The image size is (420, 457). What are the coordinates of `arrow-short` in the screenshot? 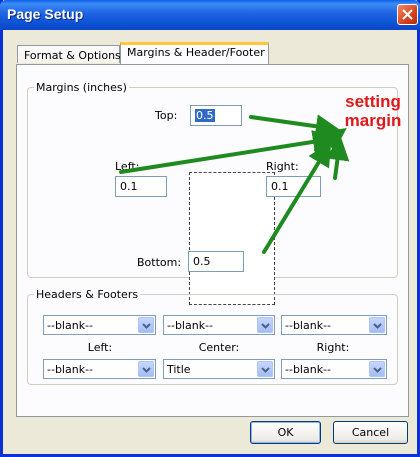 It's located at (337, 158).